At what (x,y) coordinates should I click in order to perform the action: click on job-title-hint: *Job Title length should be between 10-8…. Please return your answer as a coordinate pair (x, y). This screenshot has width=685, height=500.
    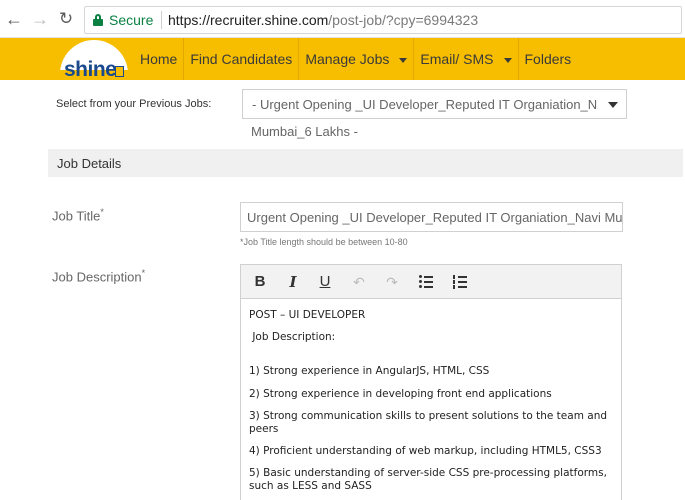
    Looking at the image, I should click on (324, 242).